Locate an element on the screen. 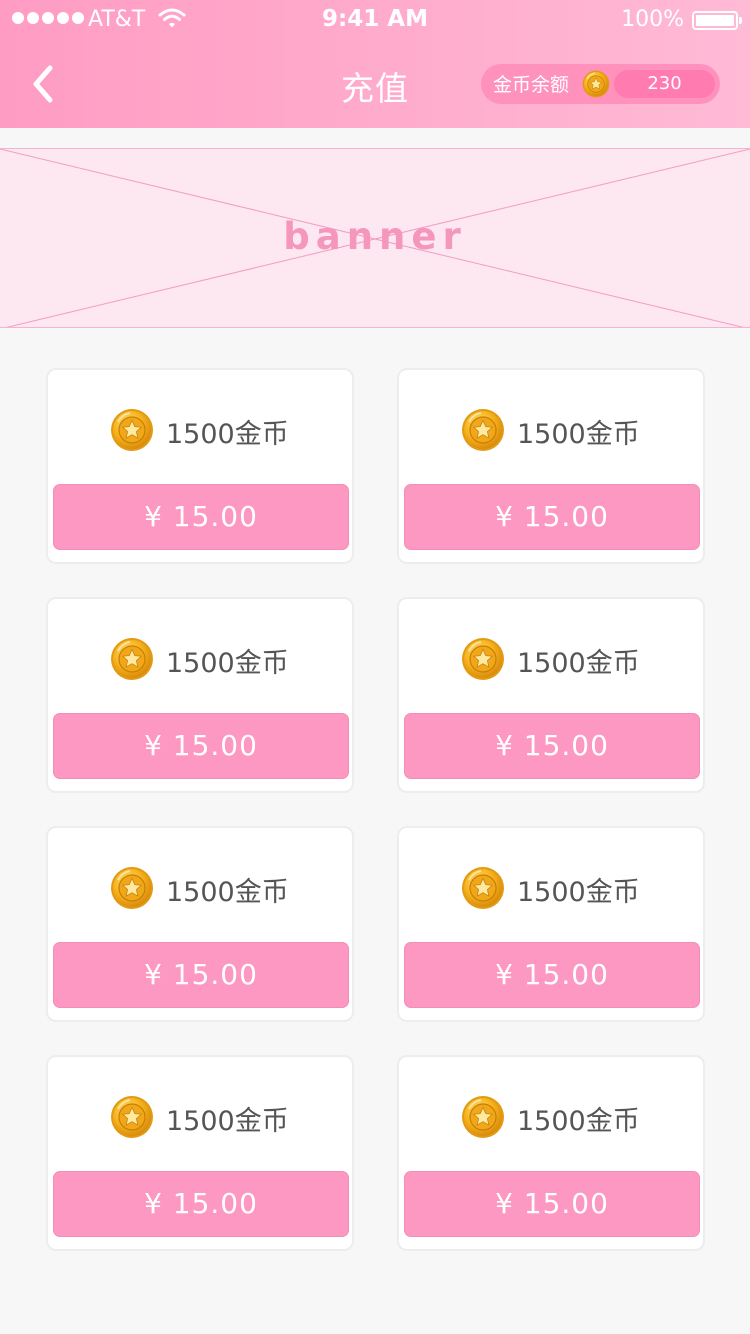  promo-banner: banner is located at coordinates (375, 238).